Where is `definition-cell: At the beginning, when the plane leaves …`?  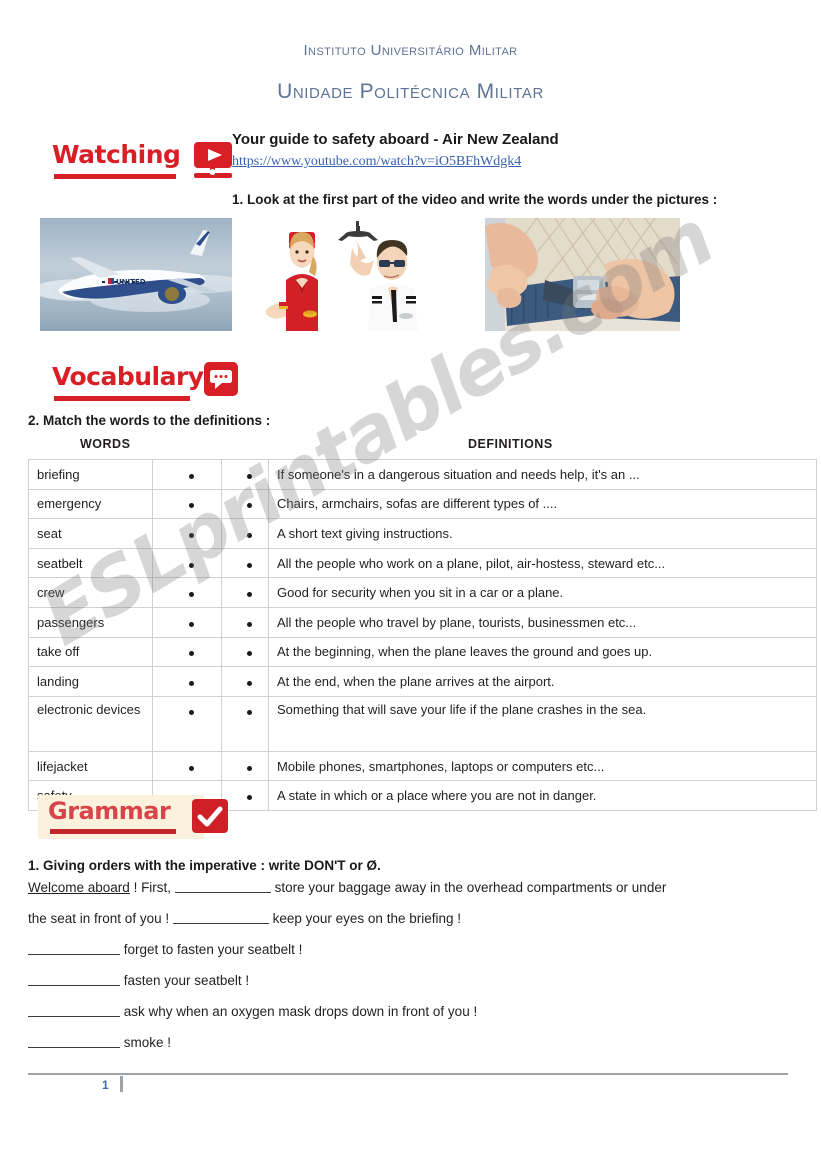
definition-cell: At the beginning, when the plane leaves … is located at coordinates (542, 652).